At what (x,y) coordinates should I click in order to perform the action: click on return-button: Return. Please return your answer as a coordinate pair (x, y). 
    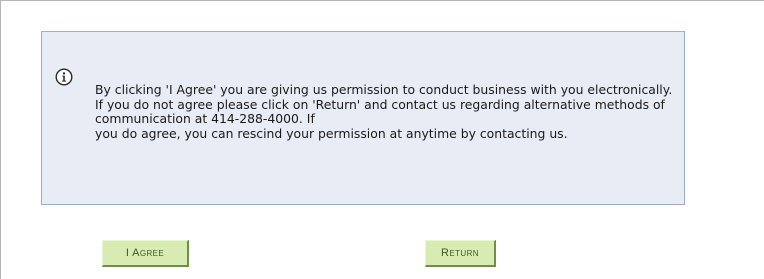
    Looking at the image, I should click on (460, 253).